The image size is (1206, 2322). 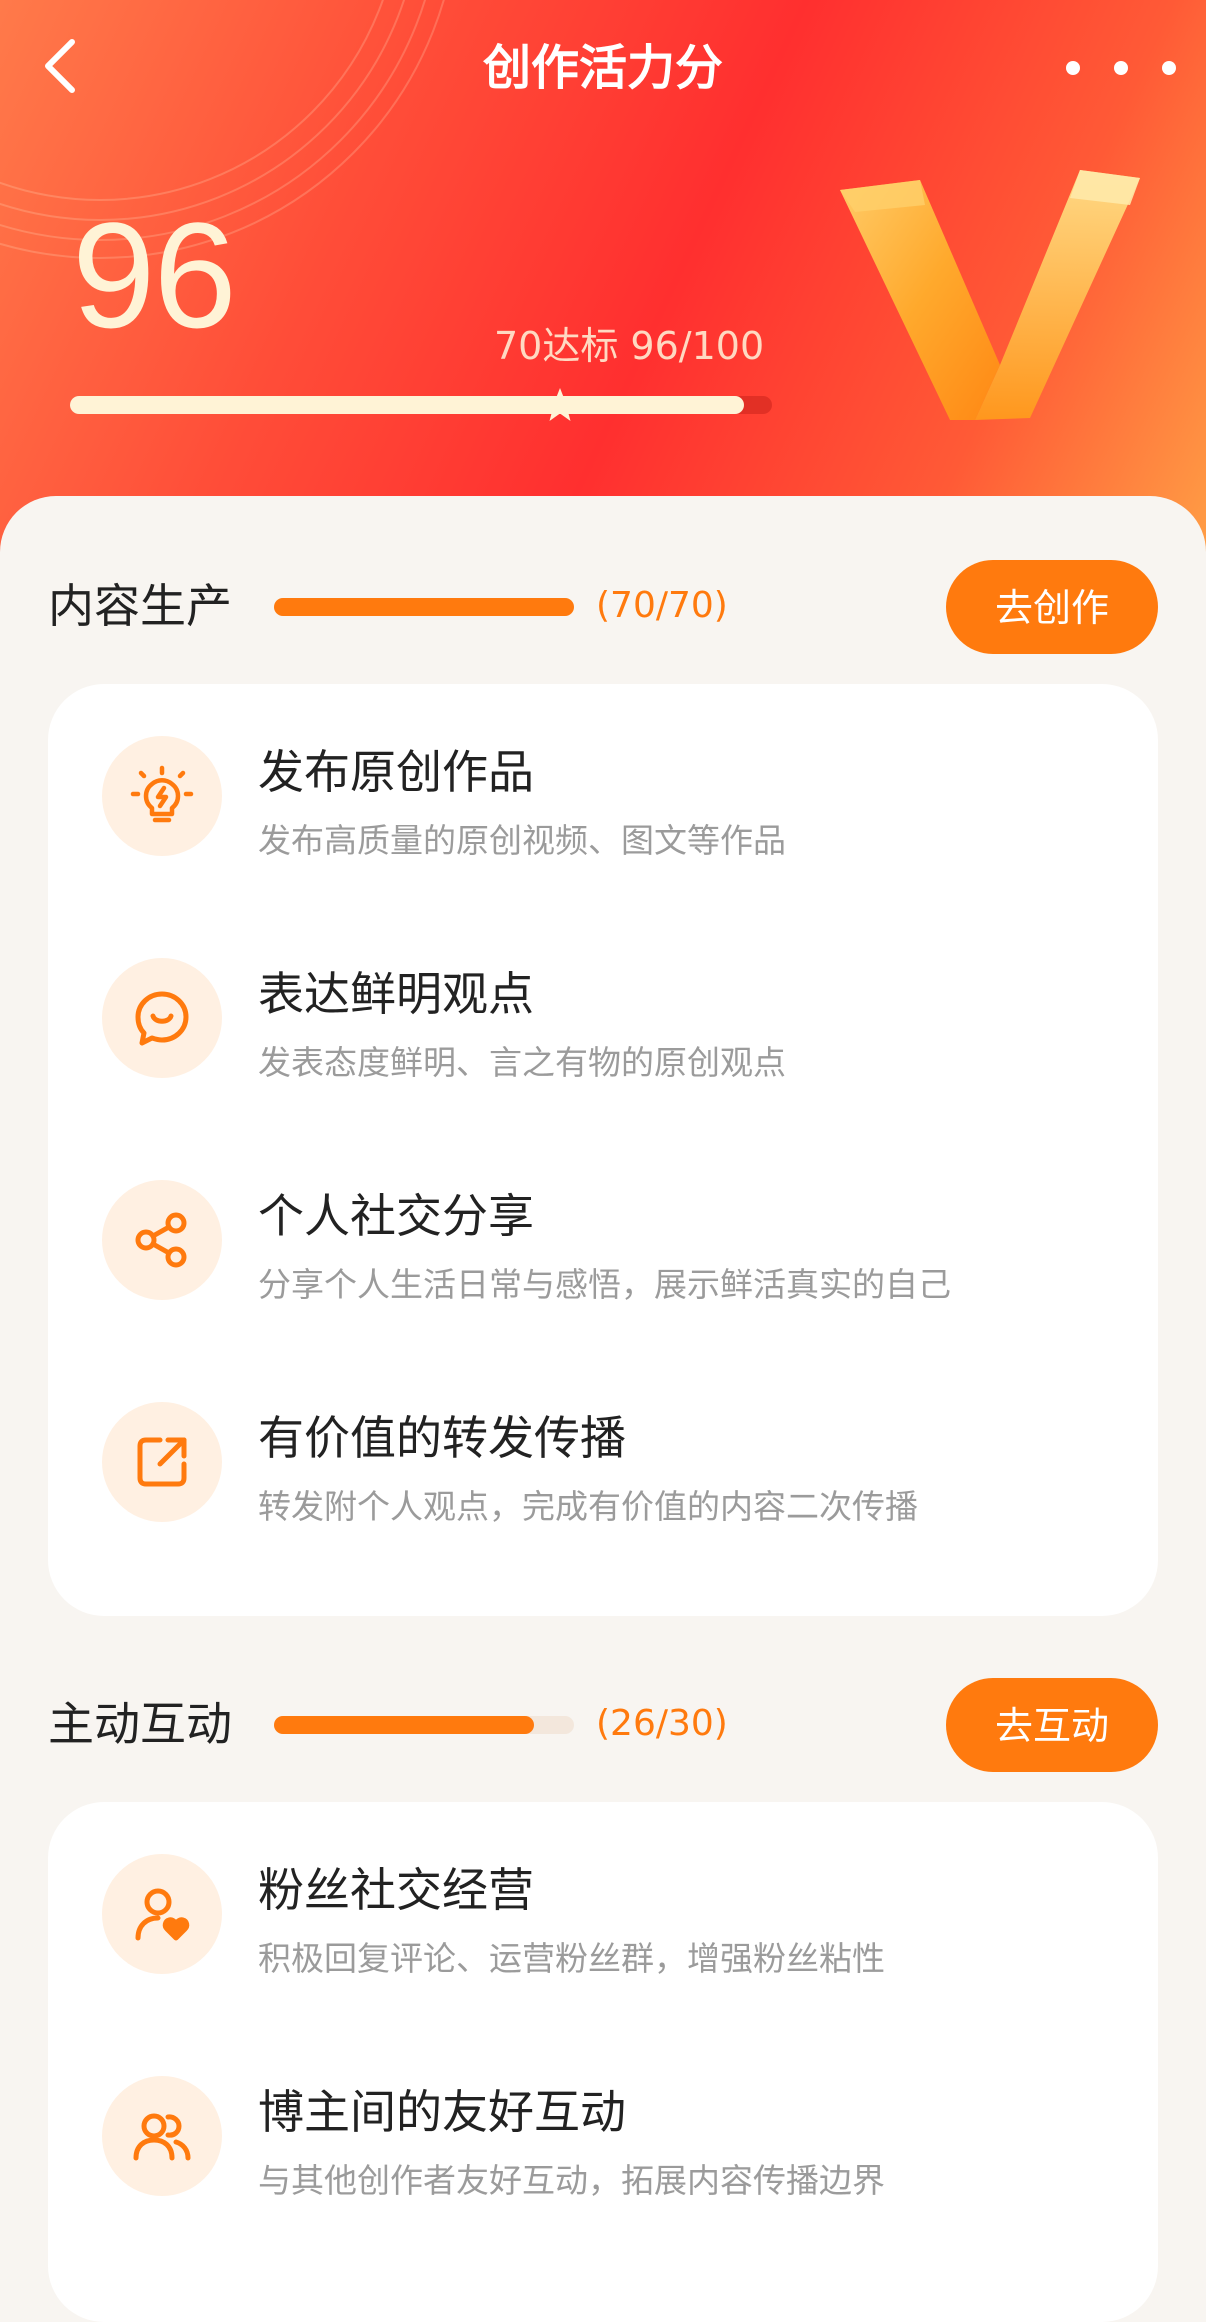 I want to click on list-item: 粉丝社交经营 积极回复评论、运营粉丝群，增强粉丝粘性, so click(x=603, y=1913).